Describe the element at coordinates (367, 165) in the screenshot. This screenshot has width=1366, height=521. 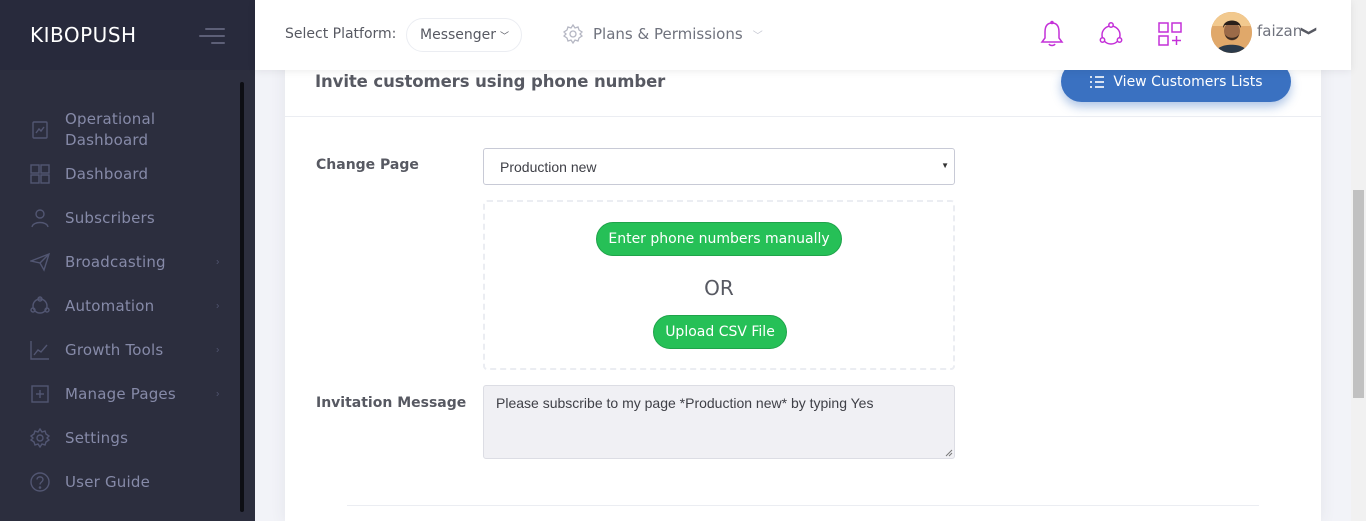
I see `change-page-label: Change Page` at that location.